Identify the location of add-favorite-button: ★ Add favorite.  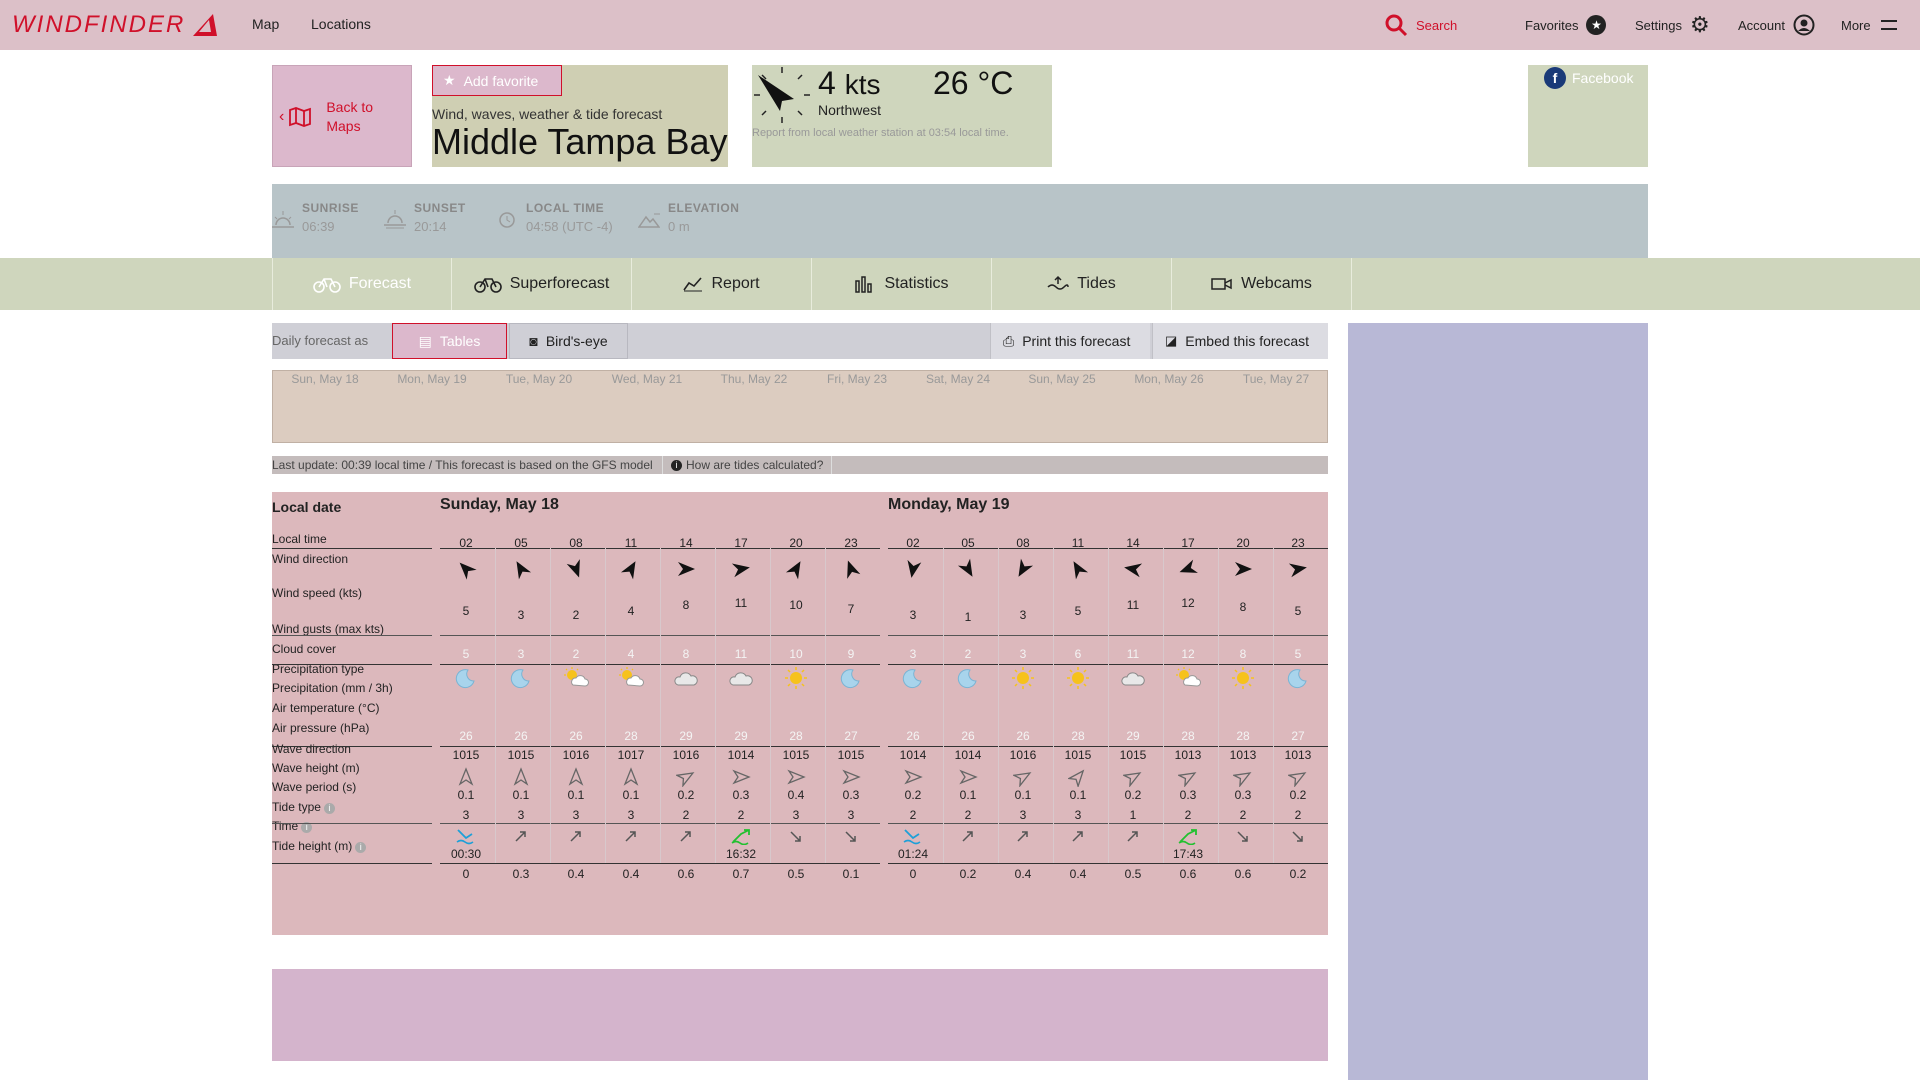
(497, 80).